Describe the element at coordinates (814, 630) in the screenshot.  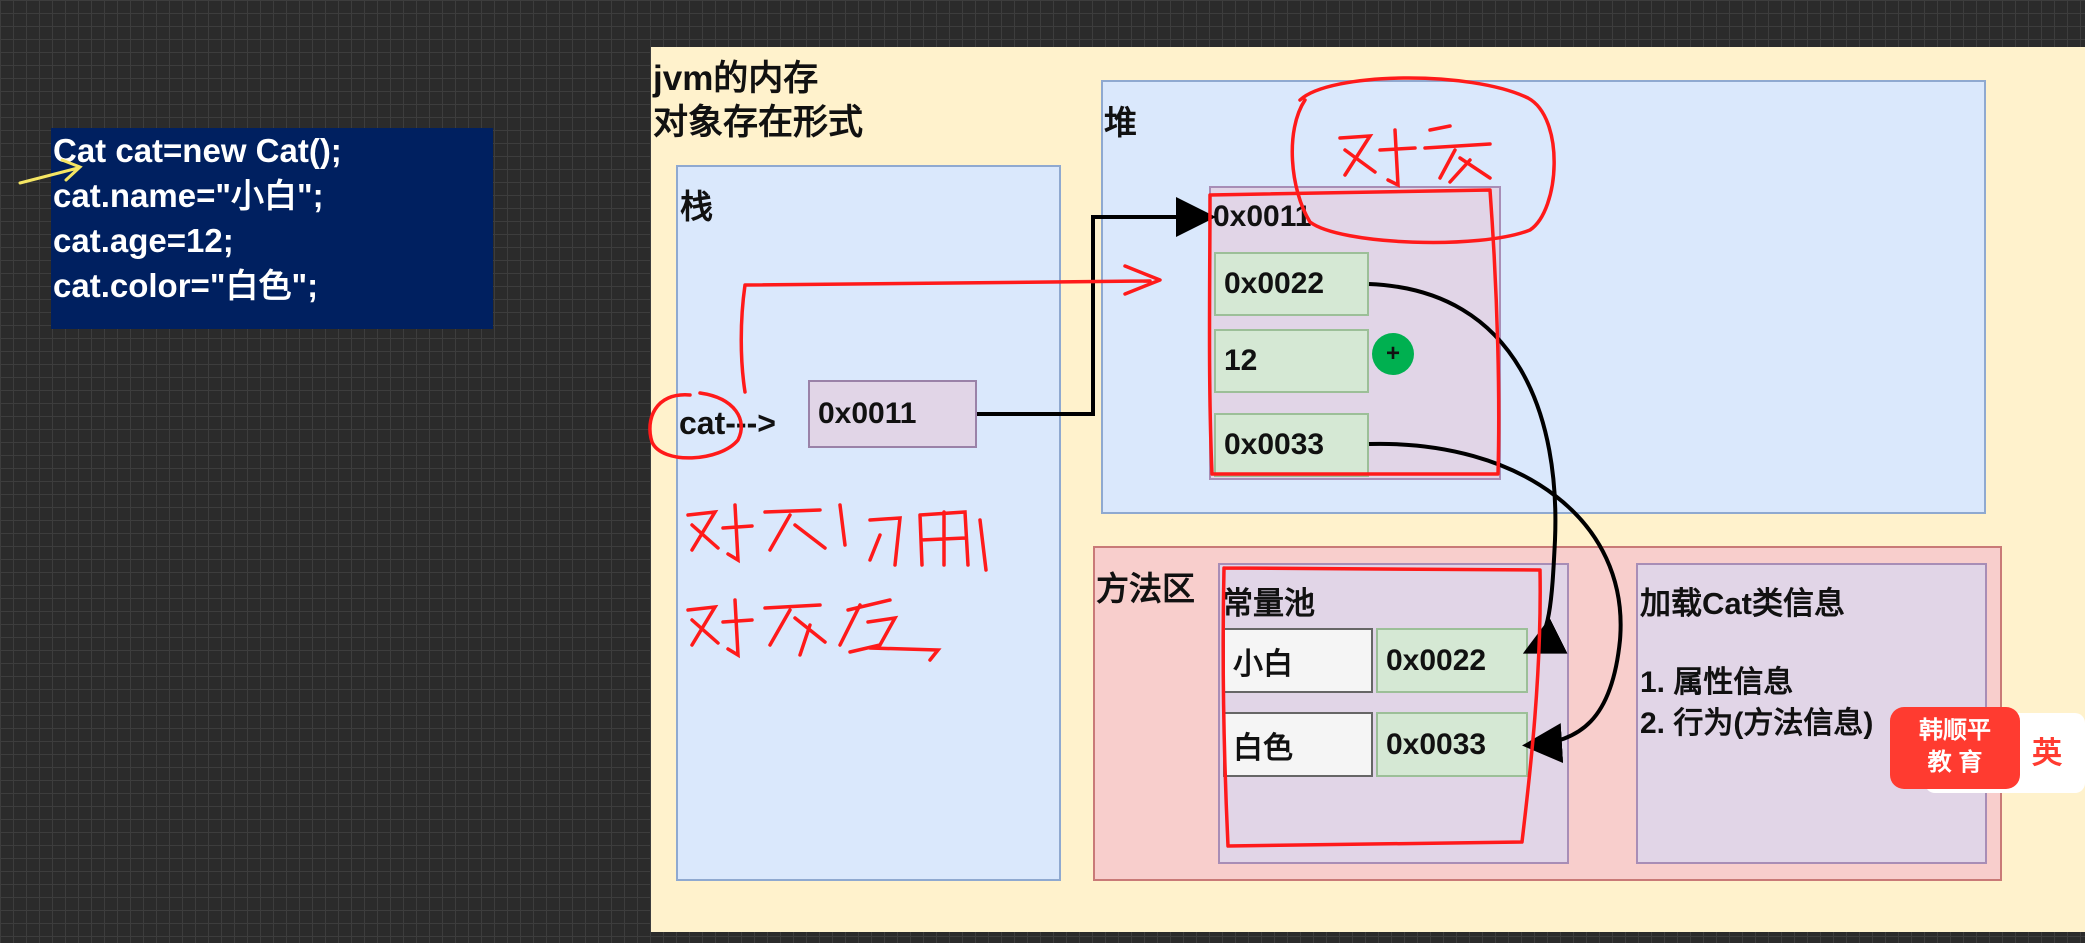
I see `handwriting-object-name-icon` at that location.